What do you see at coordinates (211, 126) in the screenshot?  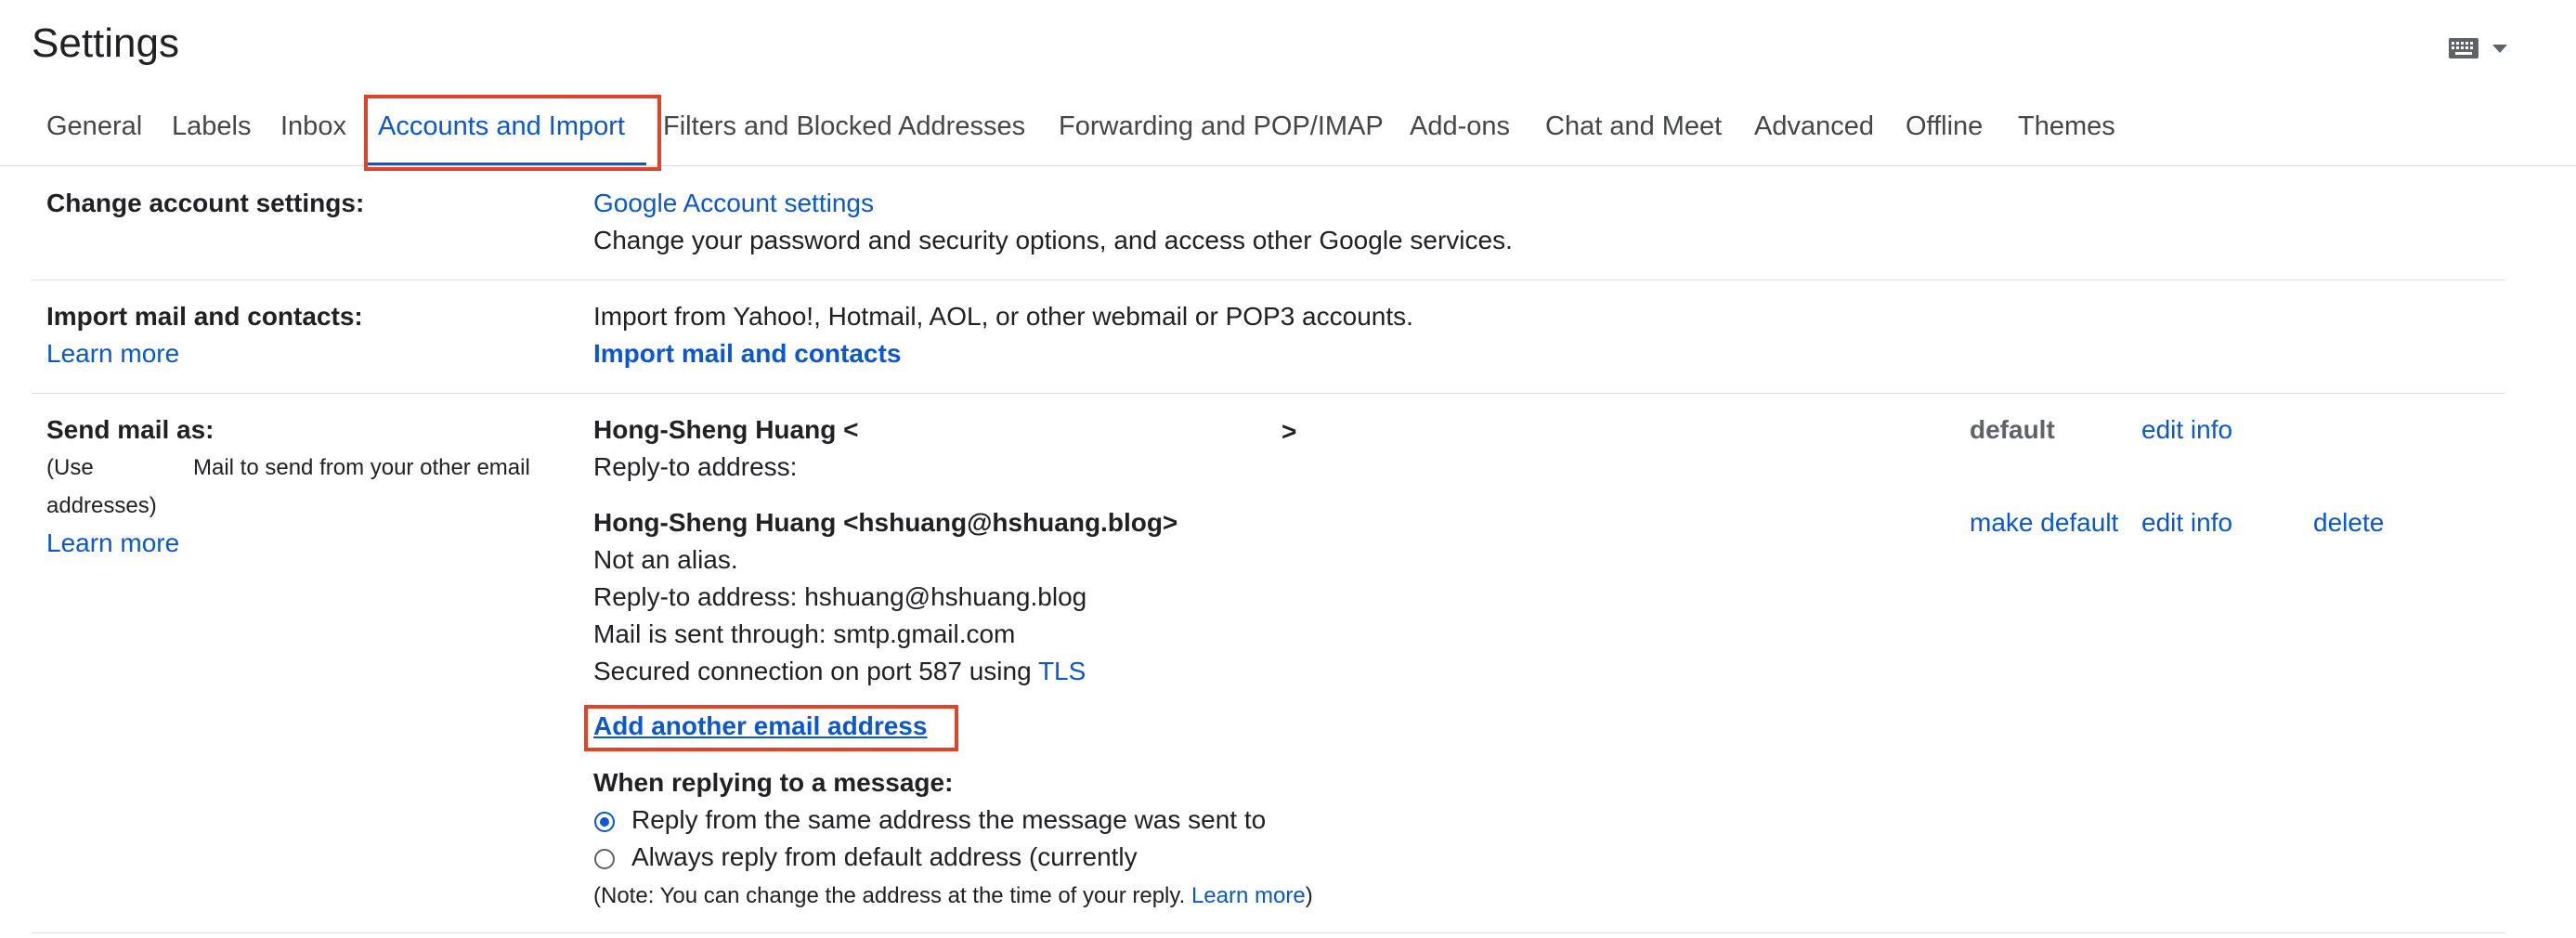 I see `tab-labels: Labels` at bounding box center [211, 126].